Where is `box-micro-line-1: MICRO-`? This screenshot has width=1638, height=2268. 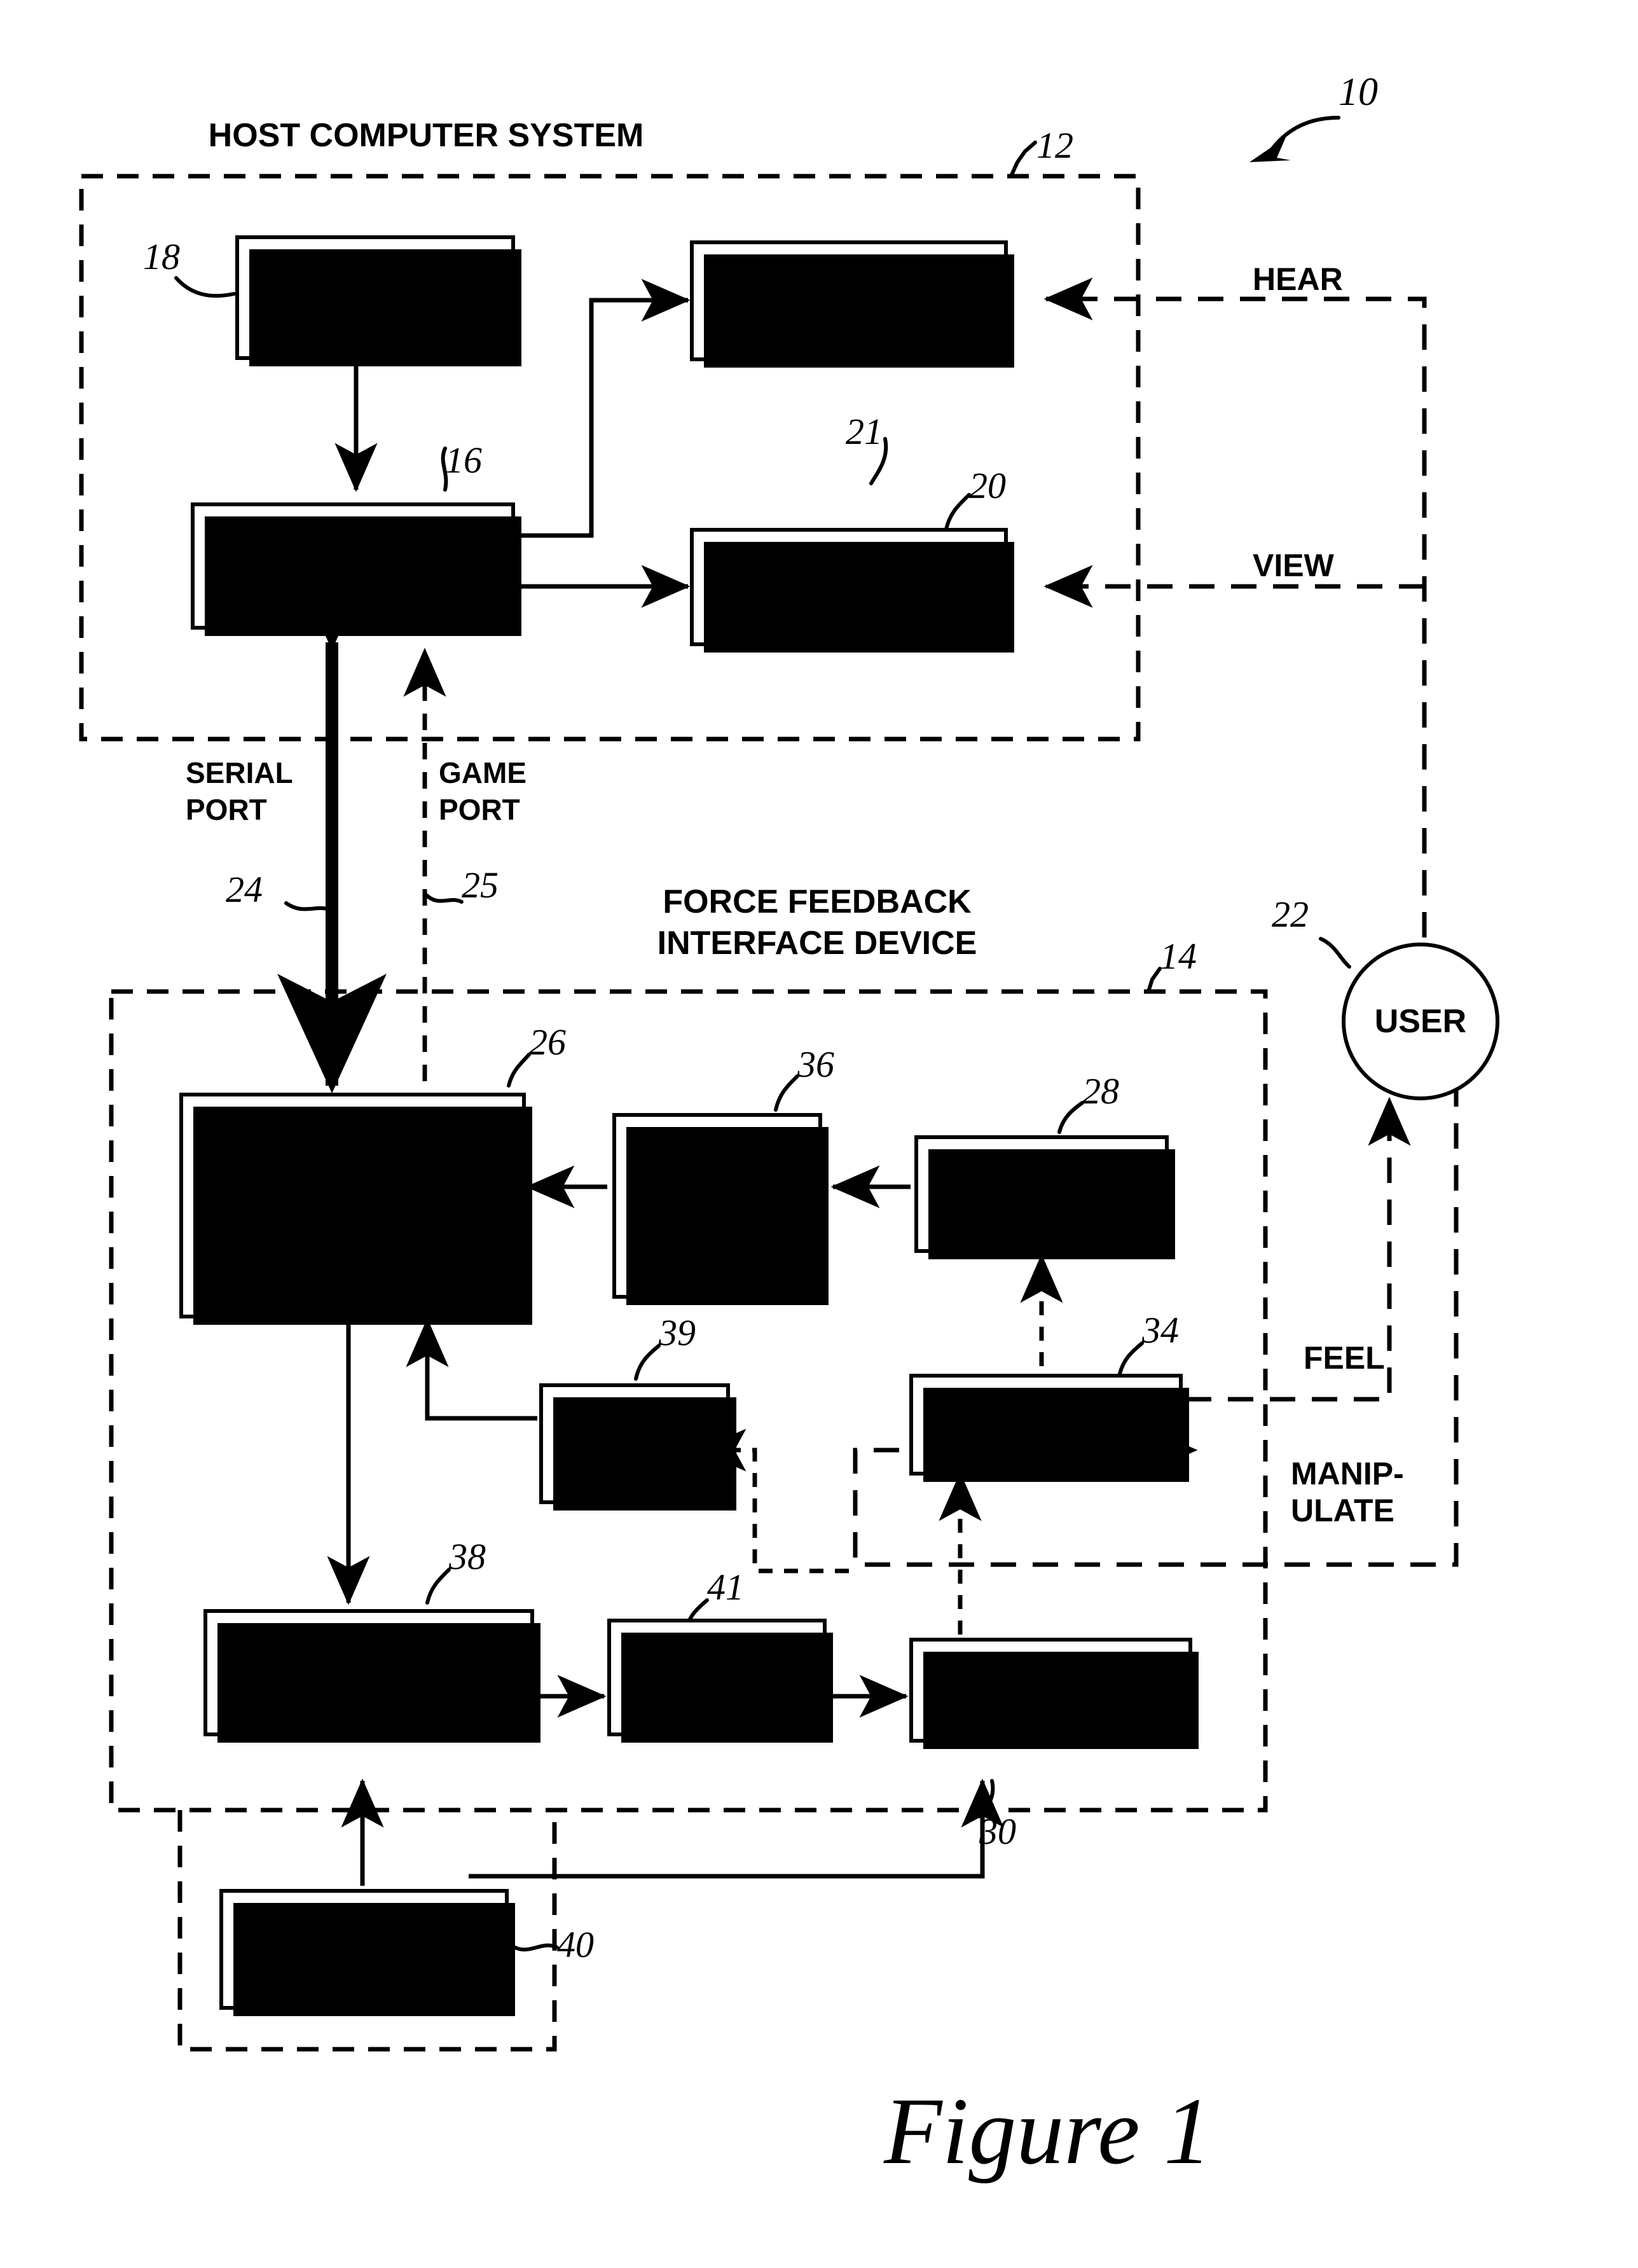 box-micro-line-1: MICRO- is located at coordinates (353, 1205).